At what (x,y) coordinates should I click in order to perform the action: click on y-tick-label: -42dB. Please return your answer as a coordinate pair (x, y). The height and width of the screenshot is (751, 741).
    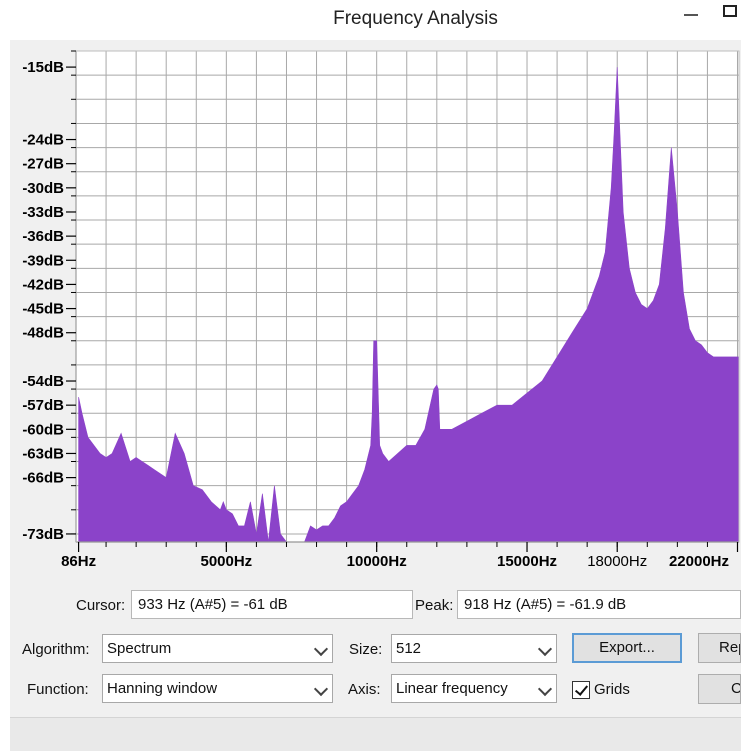
    Looking at the image, I should click on (43, 284).